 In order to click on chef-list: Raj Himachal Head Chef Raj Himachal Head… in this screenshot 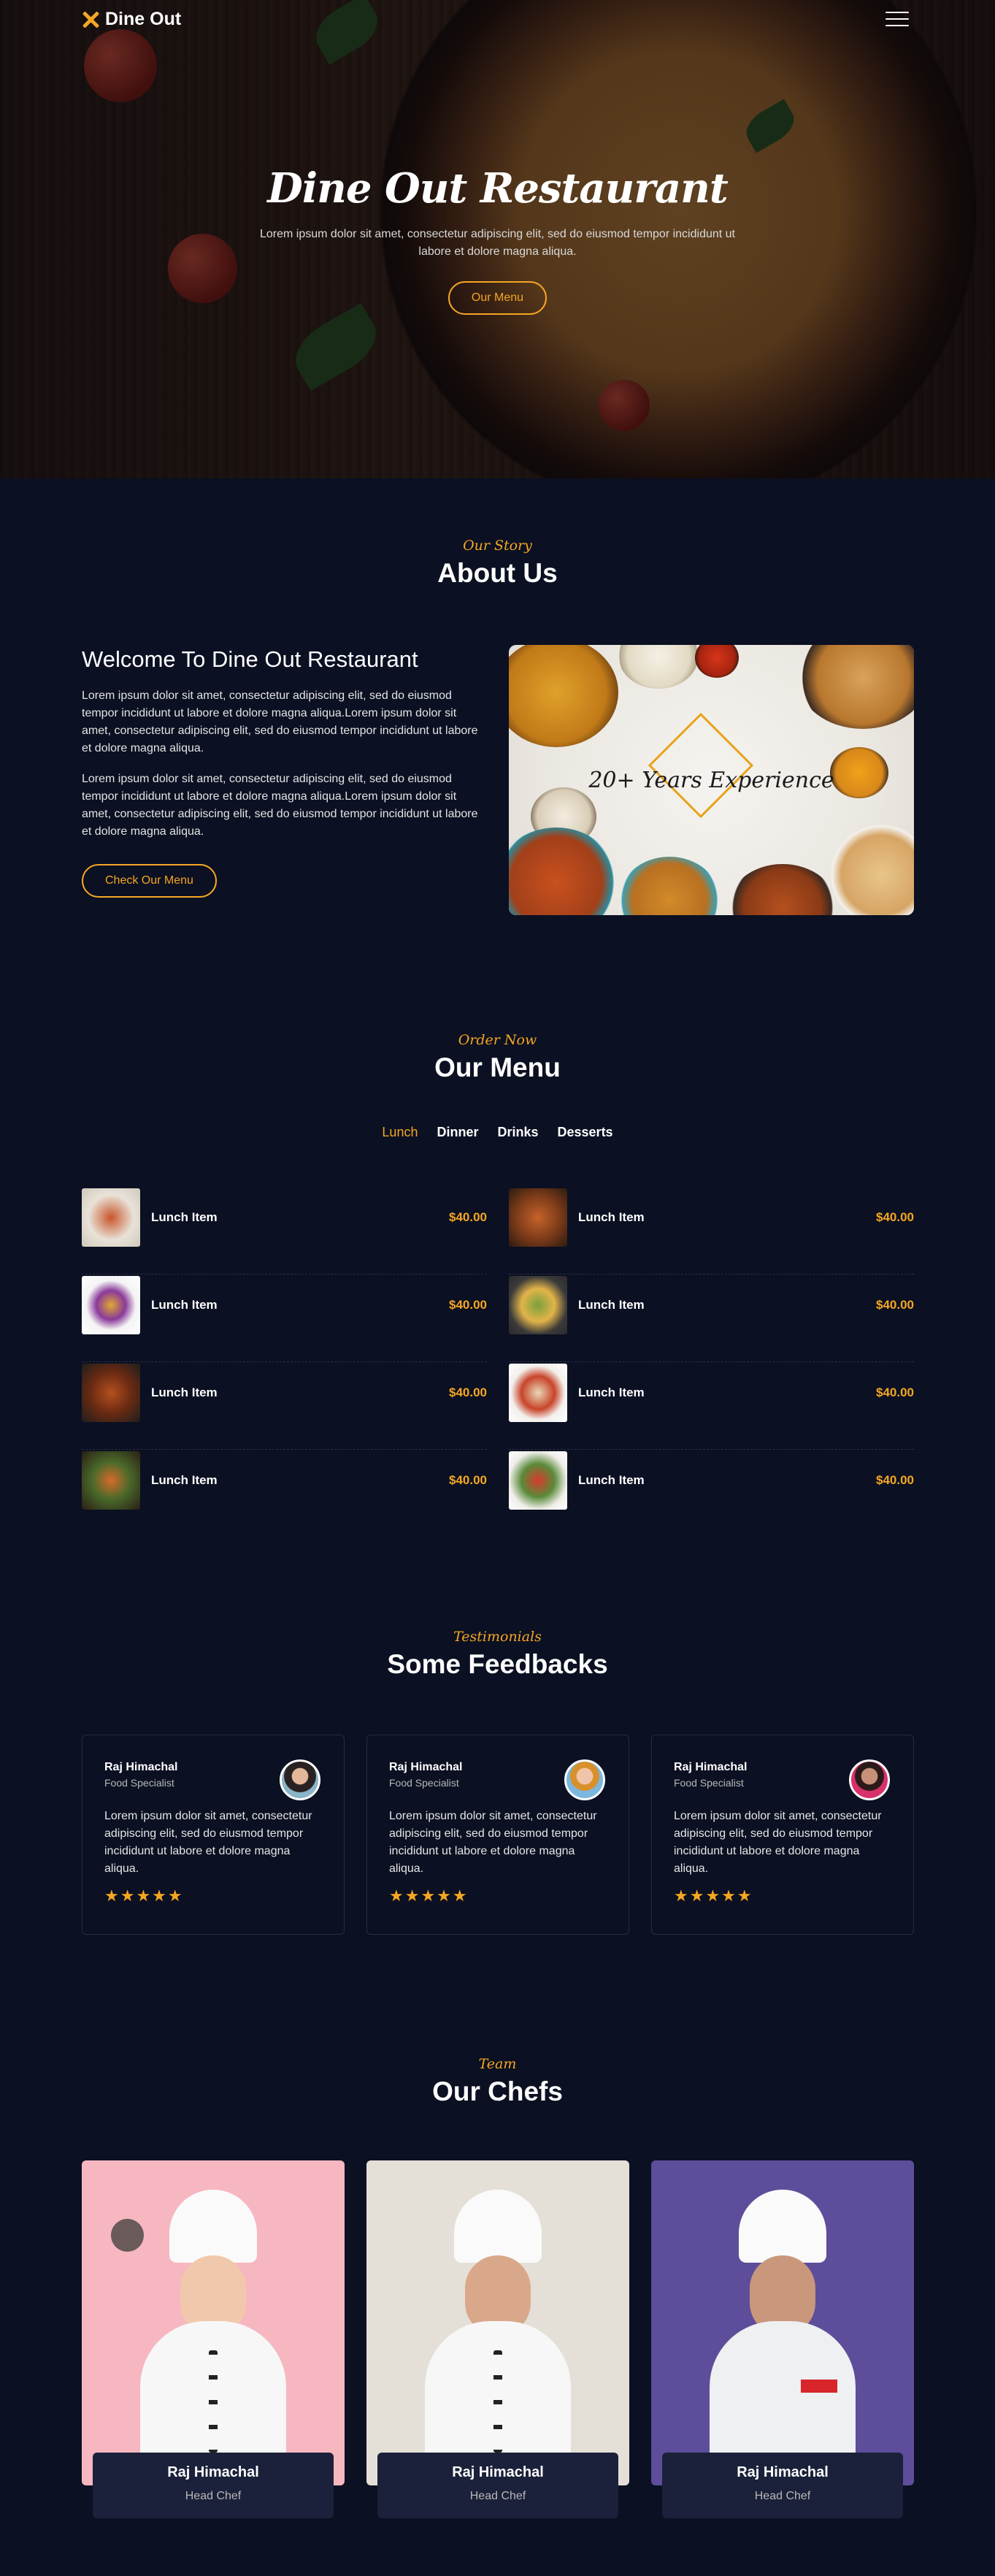, I will do `click(498, 2339)`.